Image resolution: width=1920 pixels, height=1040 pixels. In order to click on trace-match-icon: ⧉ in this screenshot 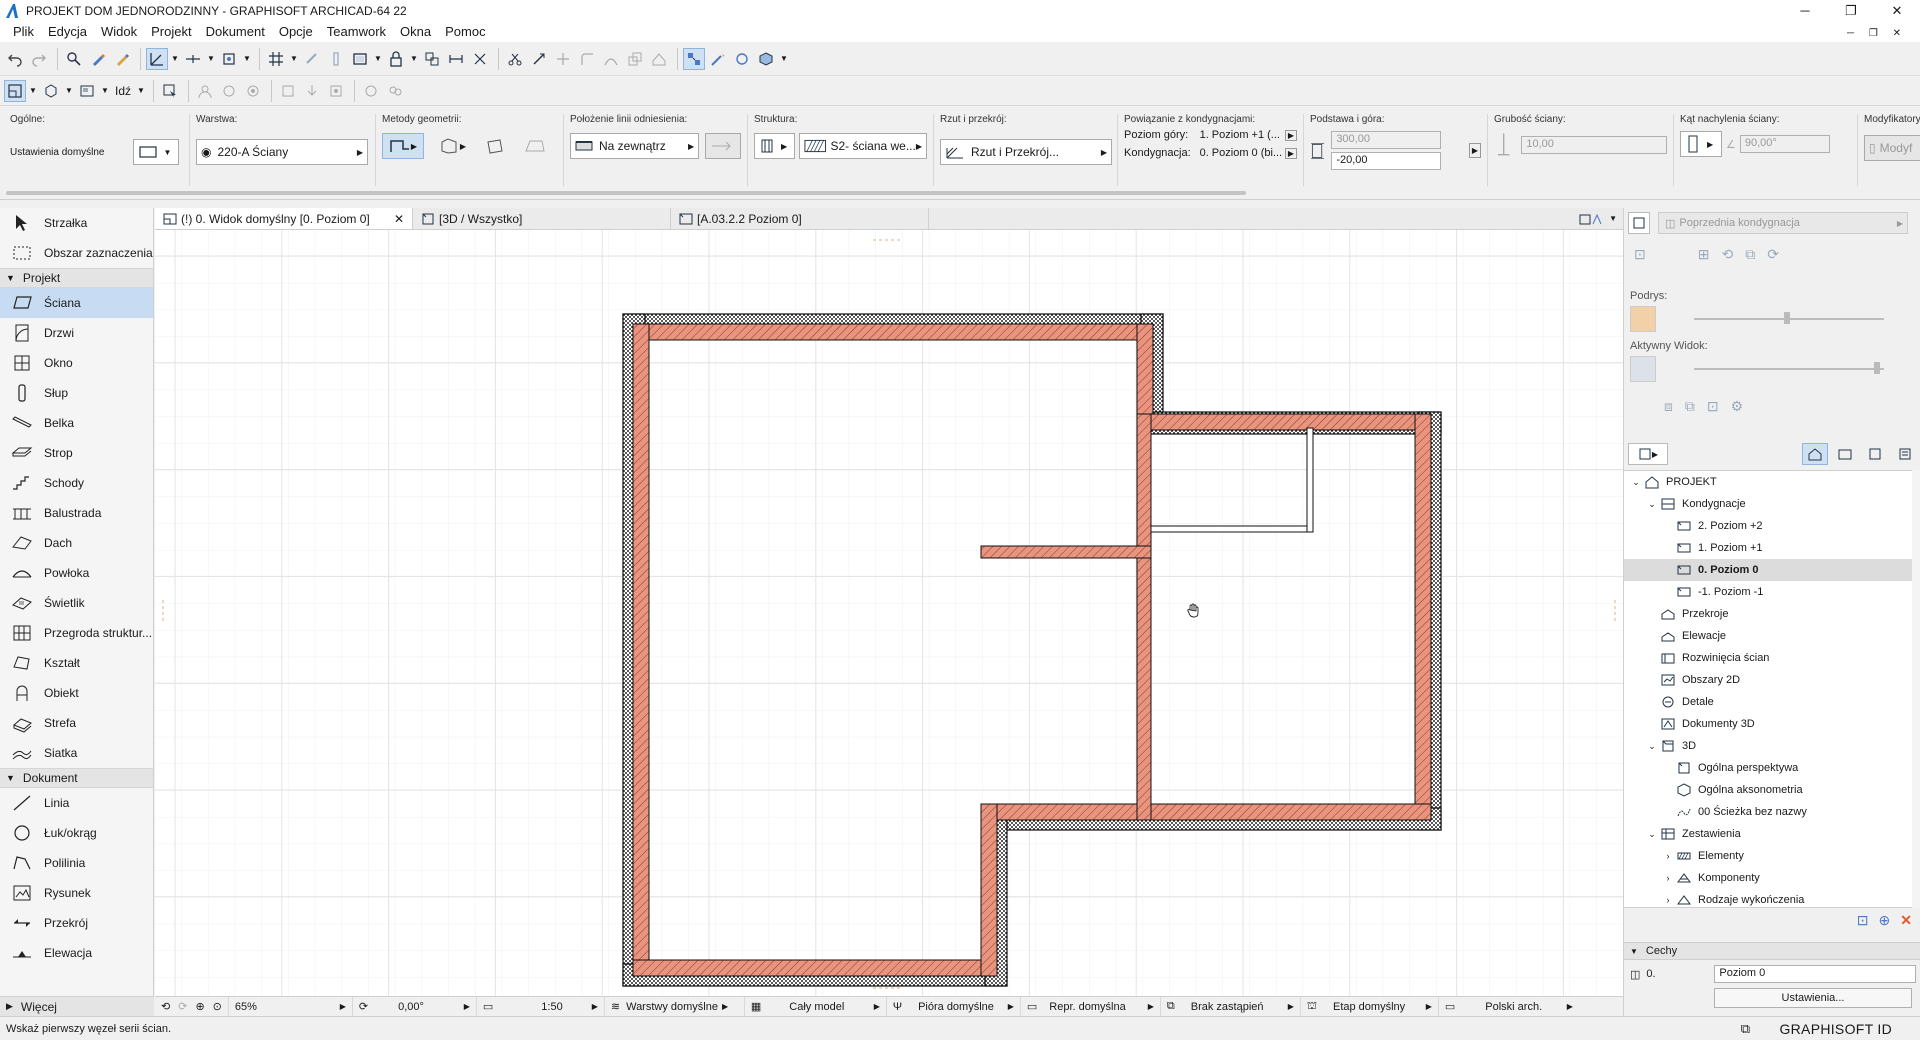, I will do `click(1750, 254)`.